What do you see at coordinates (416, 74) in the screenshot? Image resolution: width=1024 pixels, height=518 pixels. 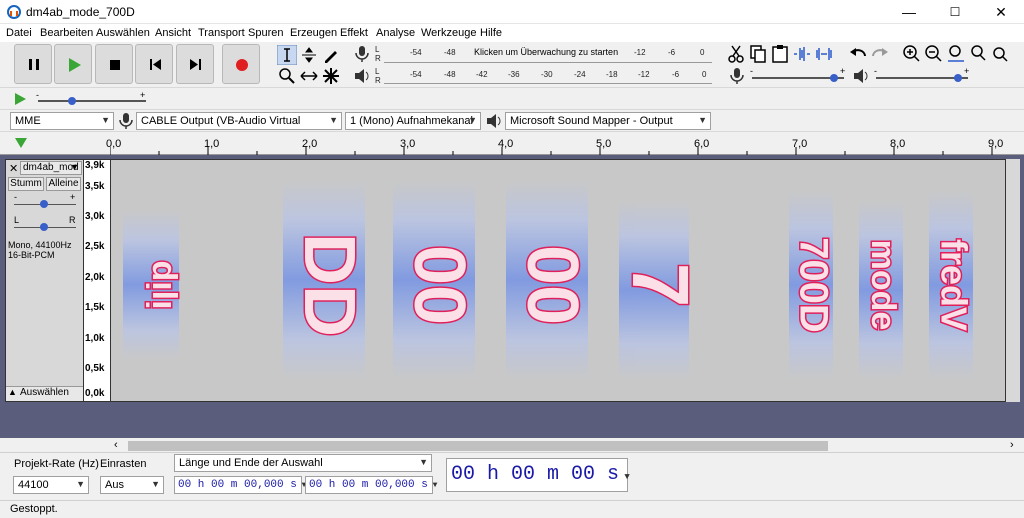 I see `play-scale-label: -54` at bounding box center [416, 74].